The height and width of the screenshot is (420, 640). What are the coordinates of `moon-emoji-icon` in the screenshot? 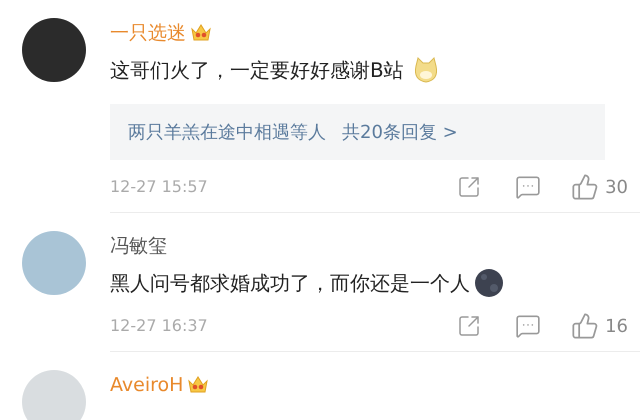 It's located at (489, 283).